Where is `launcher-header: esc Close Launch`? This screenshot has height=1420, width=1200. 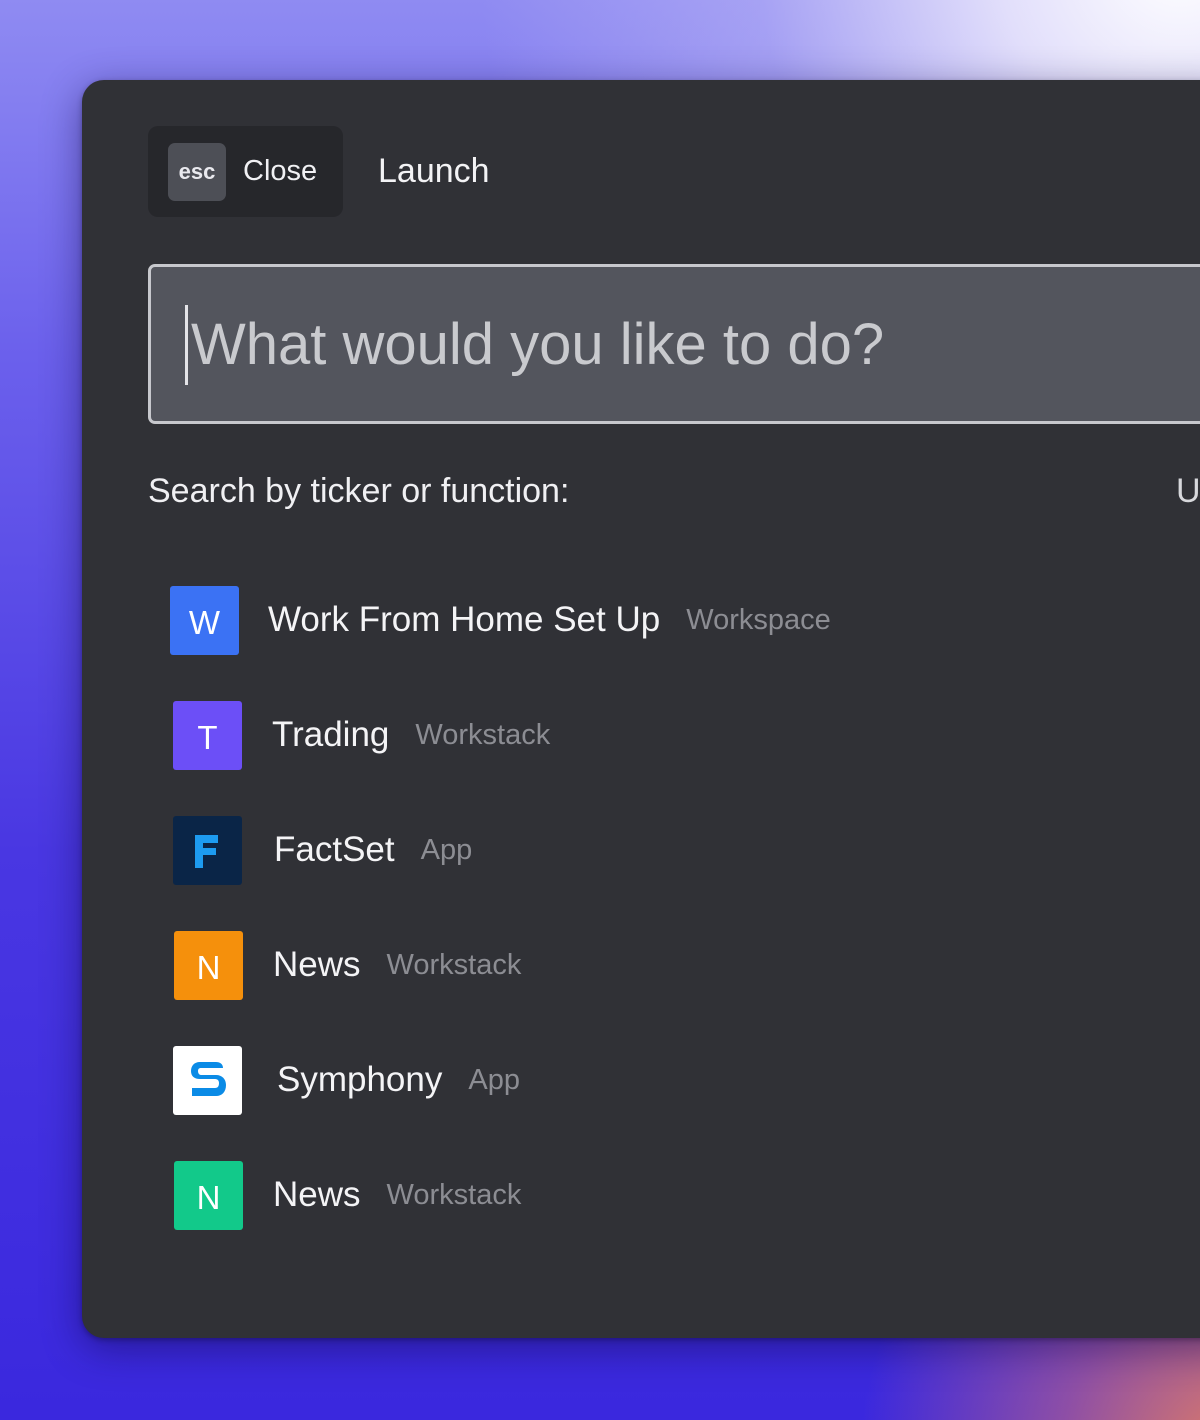
launcher-header: esc Close Launch is located at coordinates (319, 171).